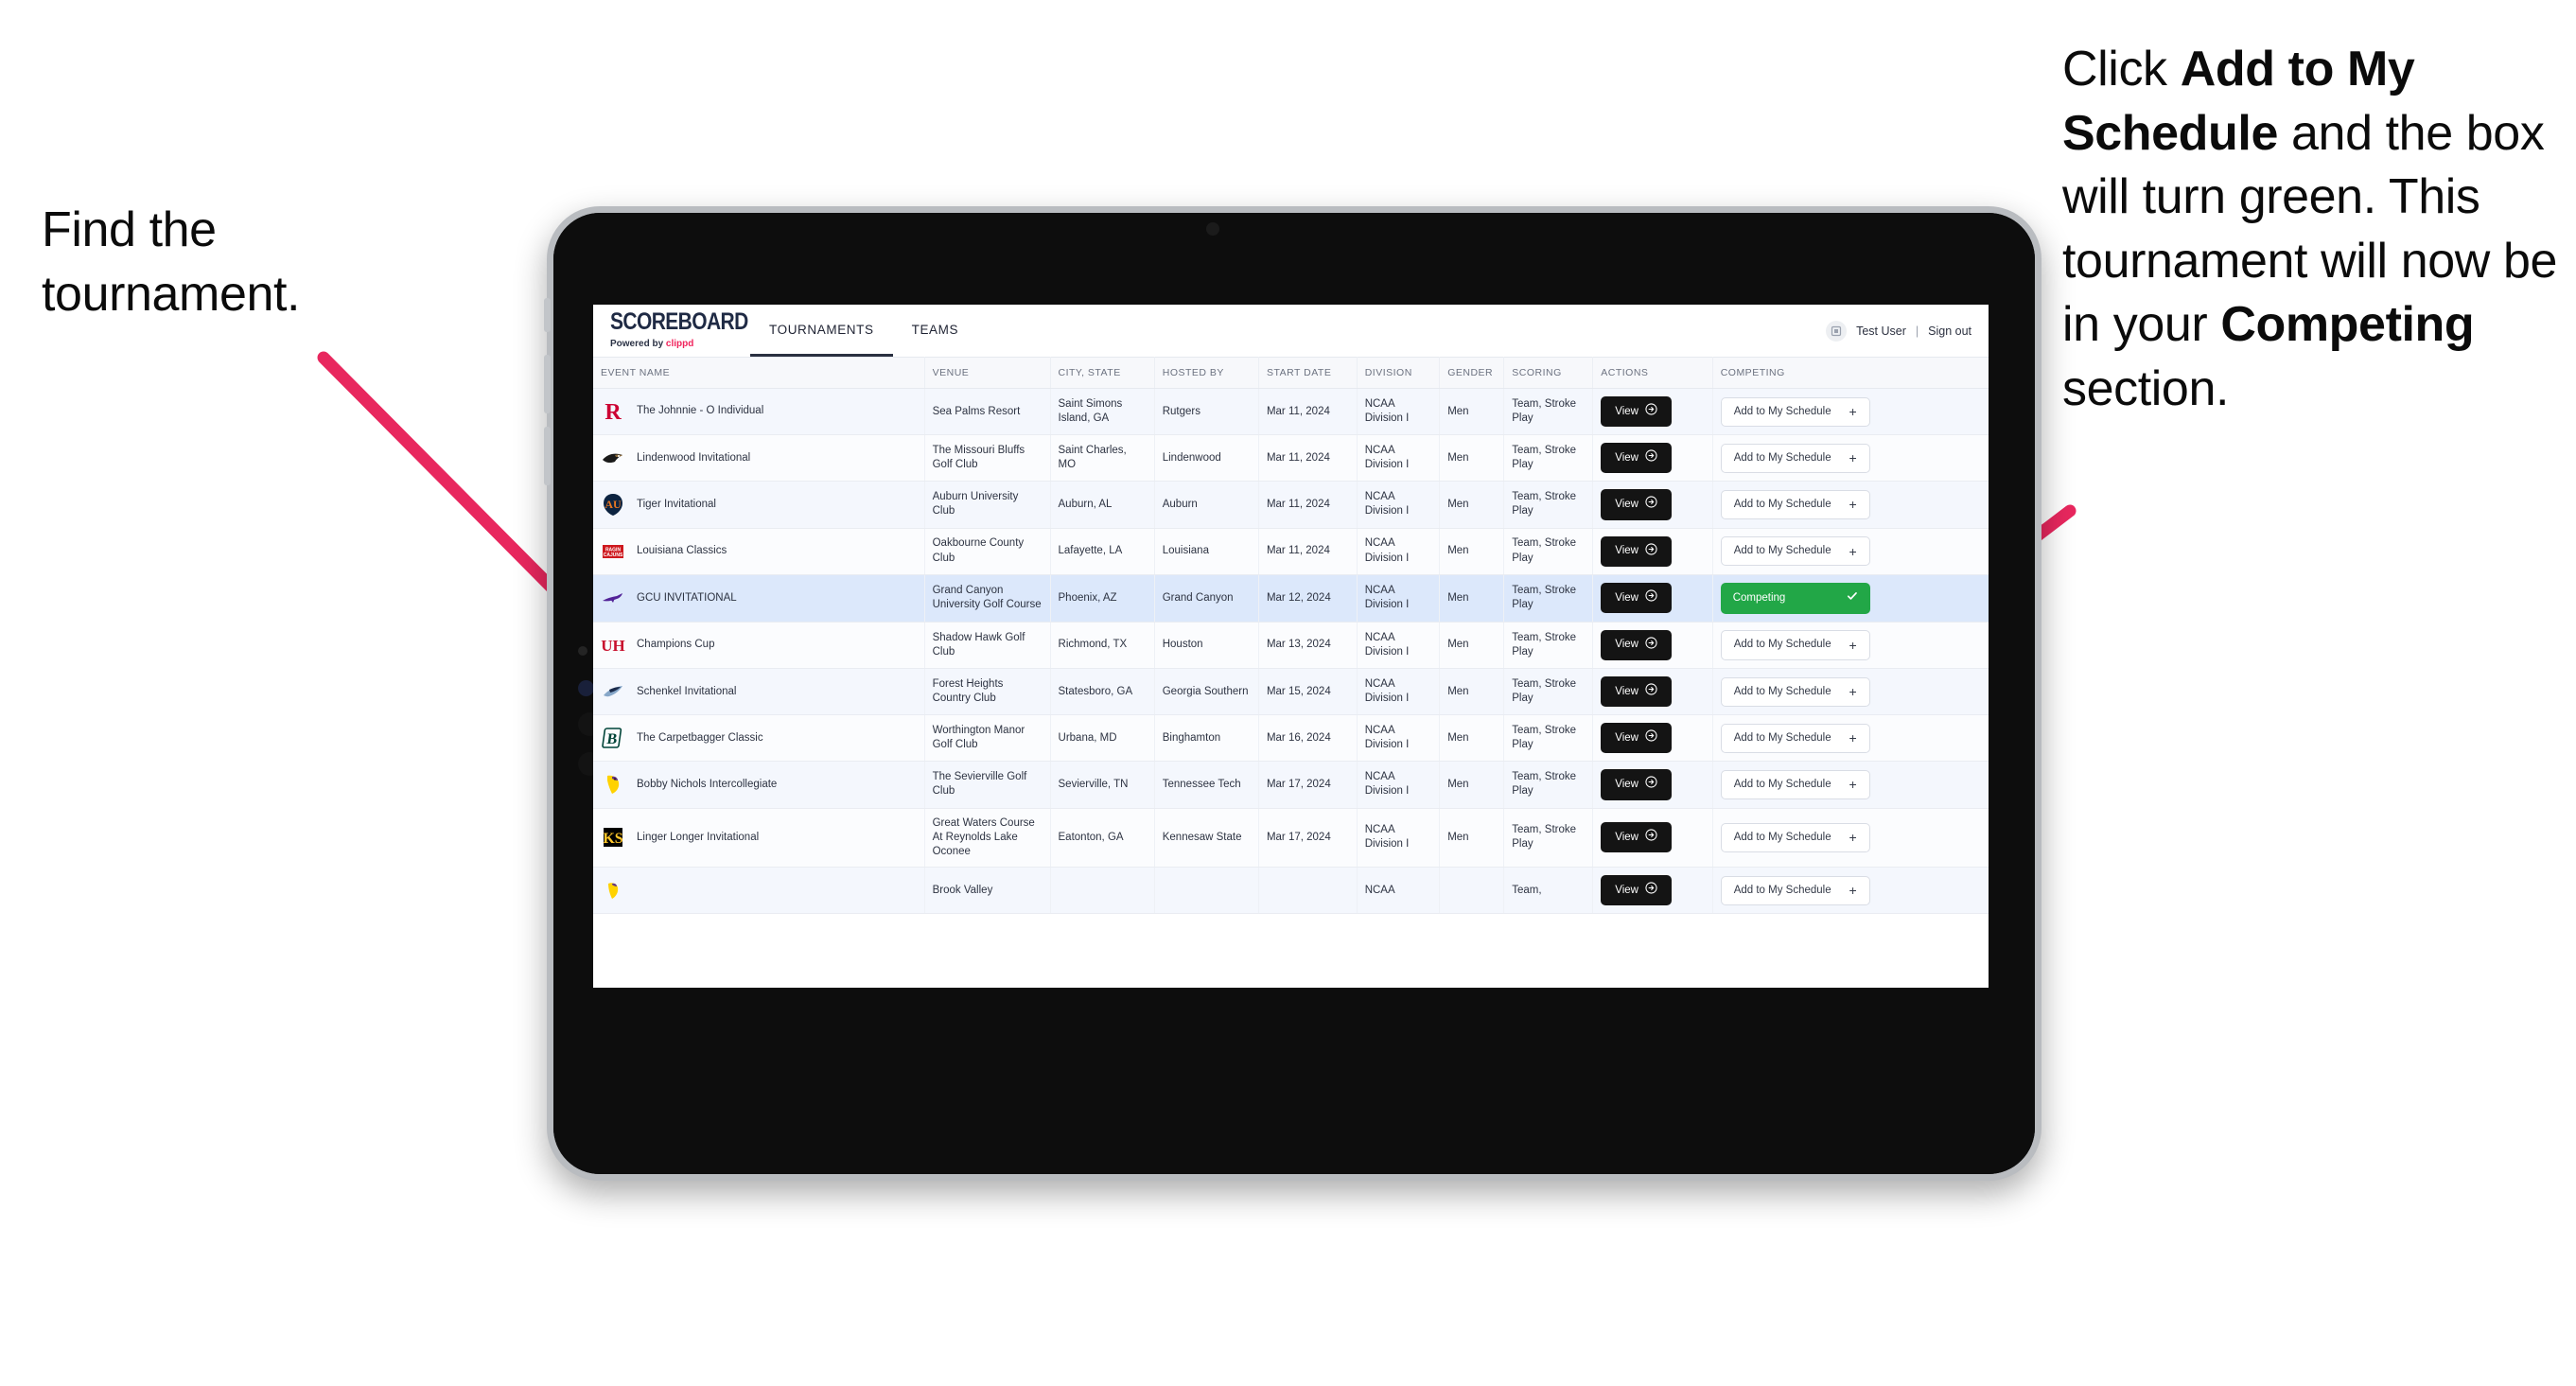 This screenshot has width=2576, height=1386. What do you see at coordinates (1206, 692) in the screenshot?
I see `cell-hosted-by: Georgia Southern` at bounding box center [1206, 692].